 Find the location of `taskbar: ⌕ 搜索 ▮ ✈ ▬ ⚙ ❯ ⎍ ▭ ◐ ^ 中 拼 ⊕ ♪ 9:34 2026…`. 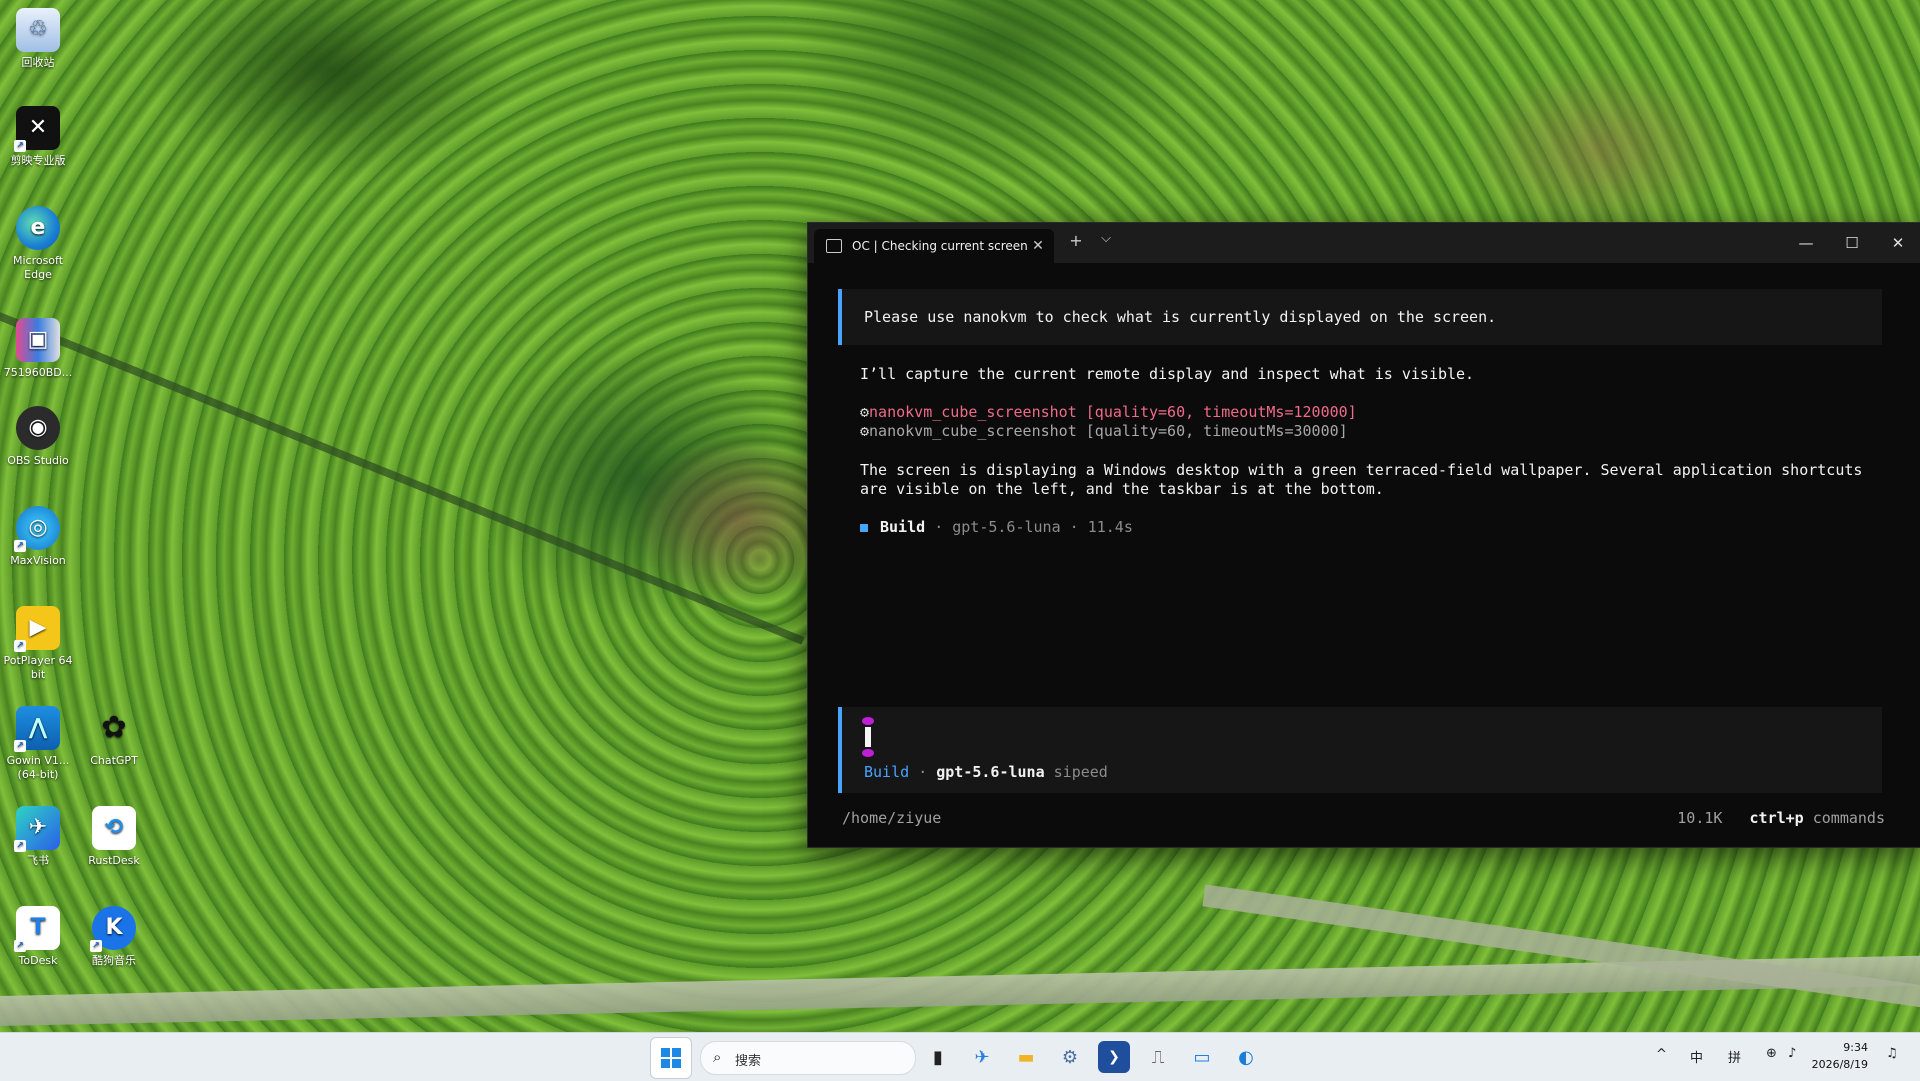

taskbar: ⌕ 搜索 ▮ ✈ ▬ ⚙ ❯ ⎍ ▭ ◐ ^ 中 拼 ⊕ ♪ 9:34 2026… is located at coordinates (960, 1056).